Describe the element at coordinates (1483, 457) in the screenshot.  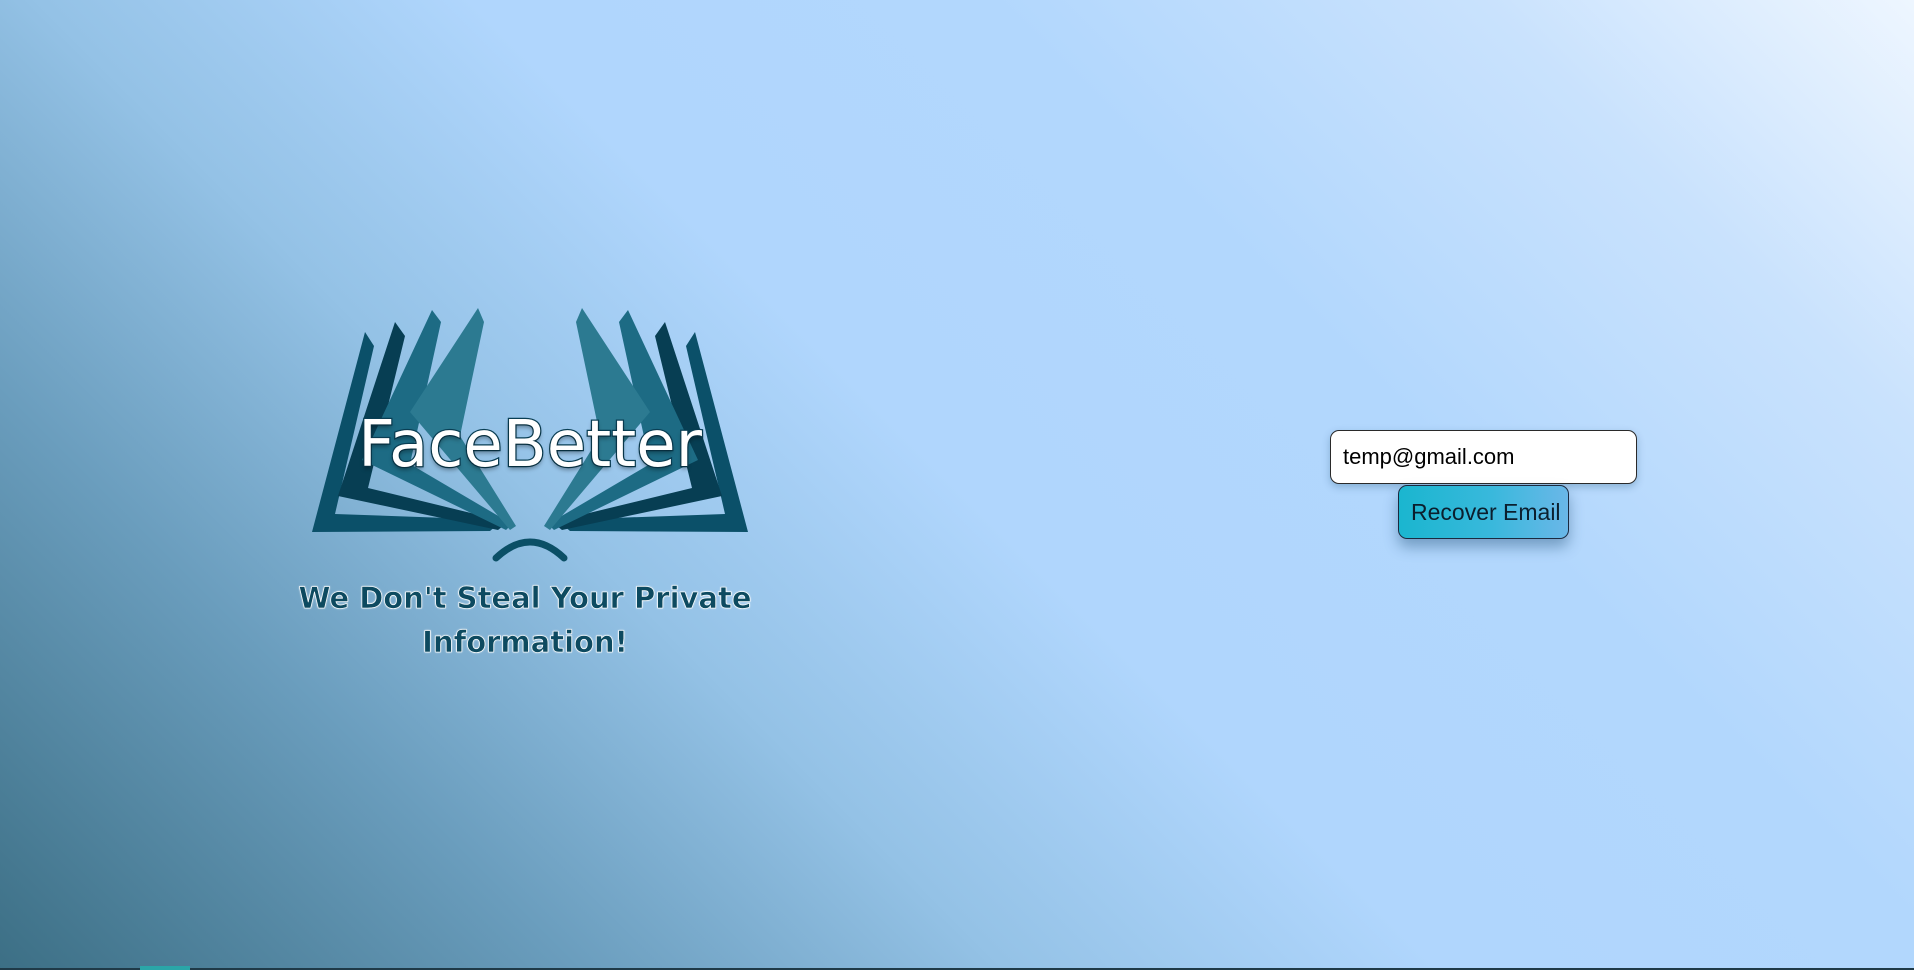
I see `email-input` at that location.